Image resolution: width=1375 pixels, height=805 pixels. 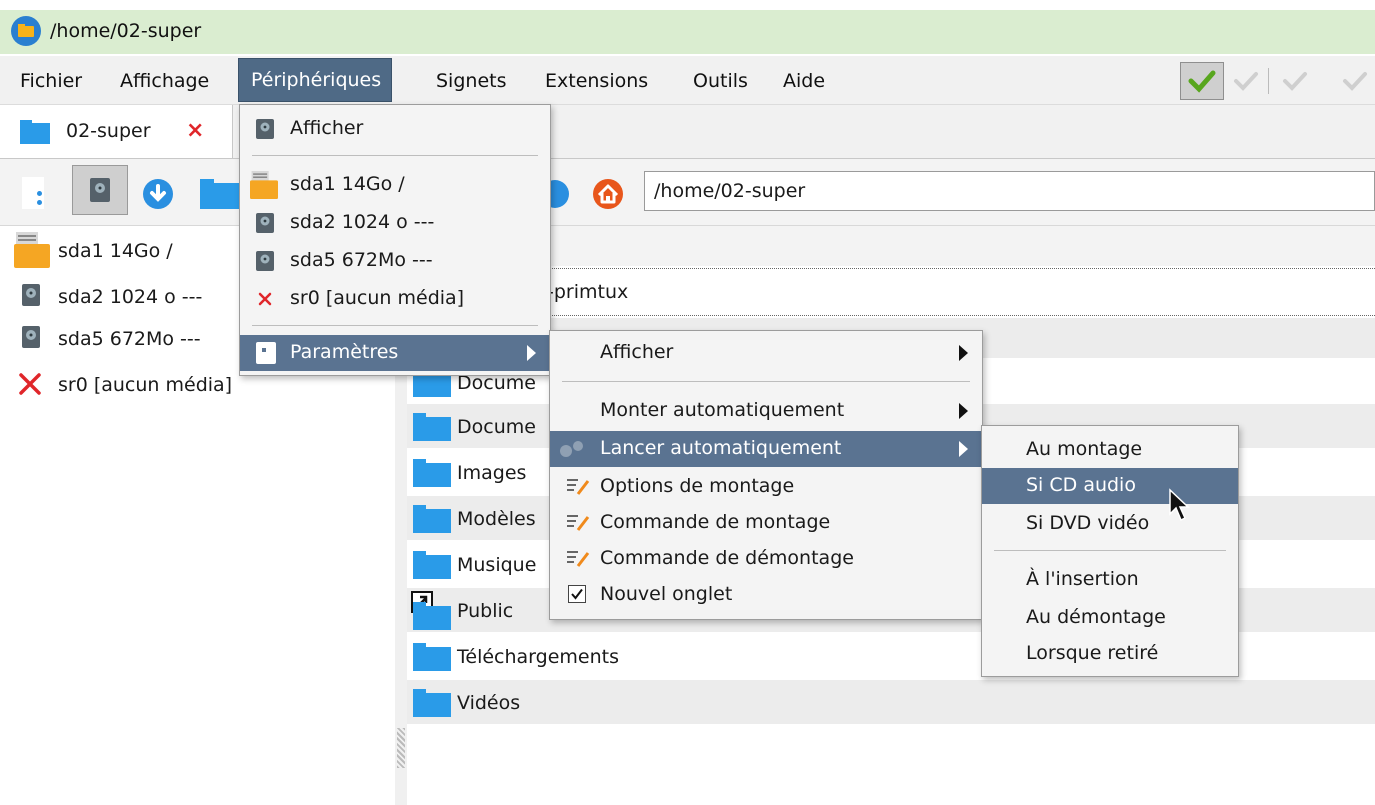 What do you see at coordinates (804, 81) in the screenshot?
I see `menu-aide: Aide` at bounding box center [804, 81].